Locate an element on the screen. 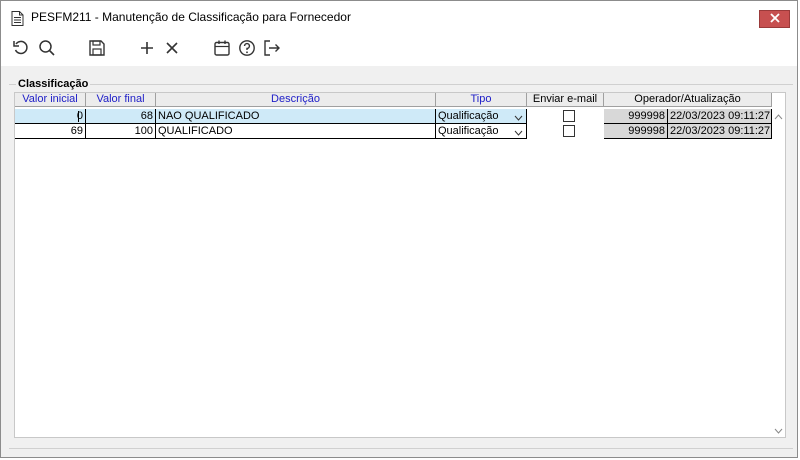 The image size is (800, 460). group-border is located at coordinates (401, 84).